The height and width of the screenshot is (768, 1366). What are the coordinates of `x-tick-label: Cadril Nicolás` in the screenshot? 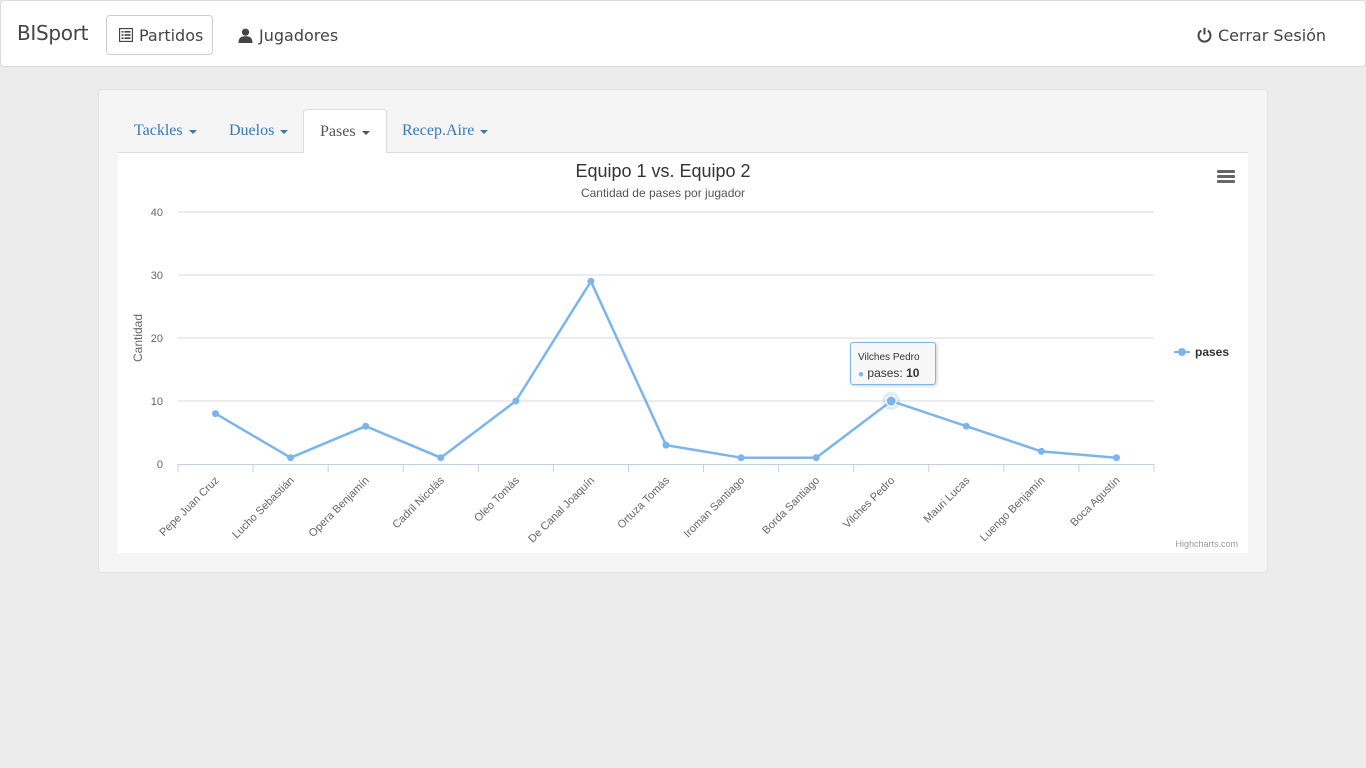 It's located at (418, 502).